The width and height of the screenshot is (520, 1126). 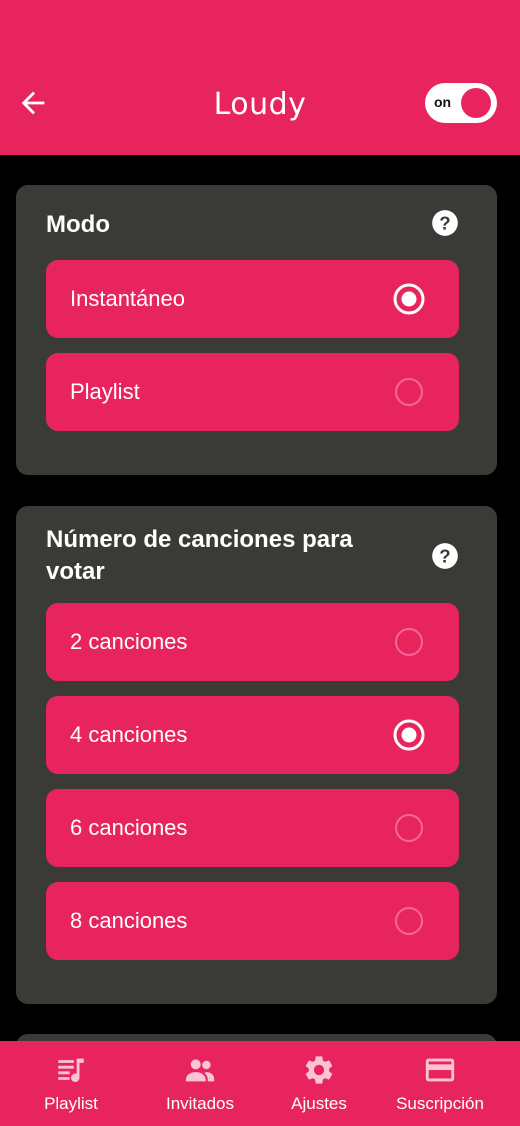 What do you see at coordinates (129, 827) in the screenshot?
I see `option-label: 6 canciones` at bounding box center [129, 827].